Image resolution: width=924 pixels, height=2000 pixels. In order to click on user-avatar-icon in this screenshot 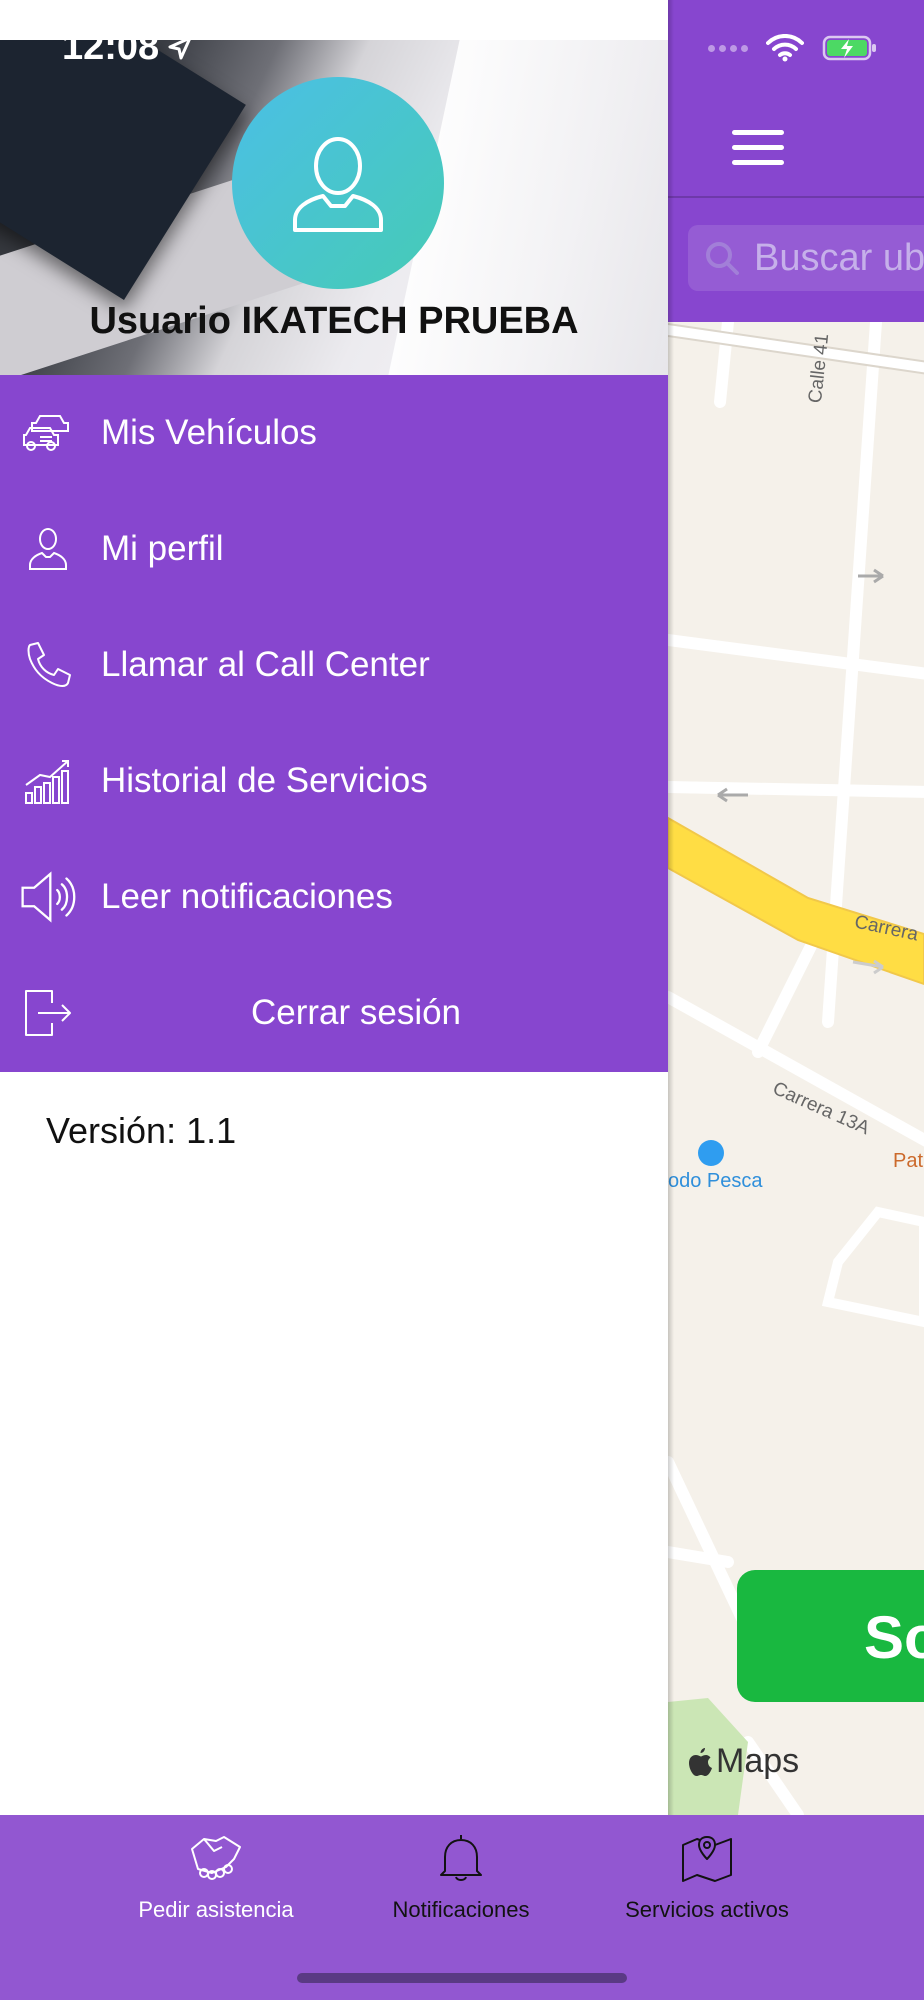, I will do `click(338, 184)`.